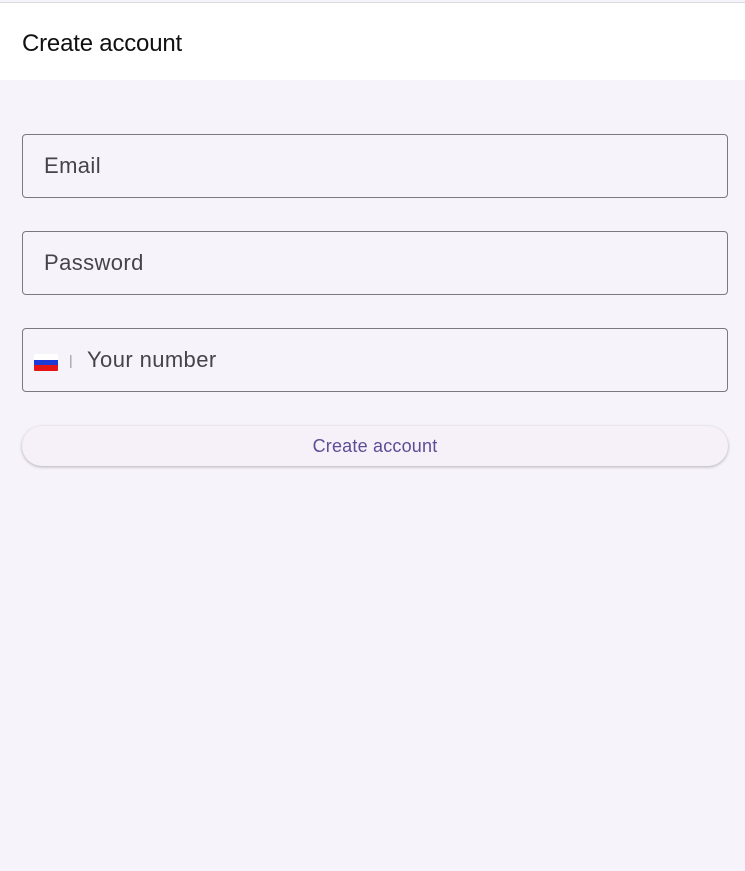  I want to click on password-field, so click(375, 263).